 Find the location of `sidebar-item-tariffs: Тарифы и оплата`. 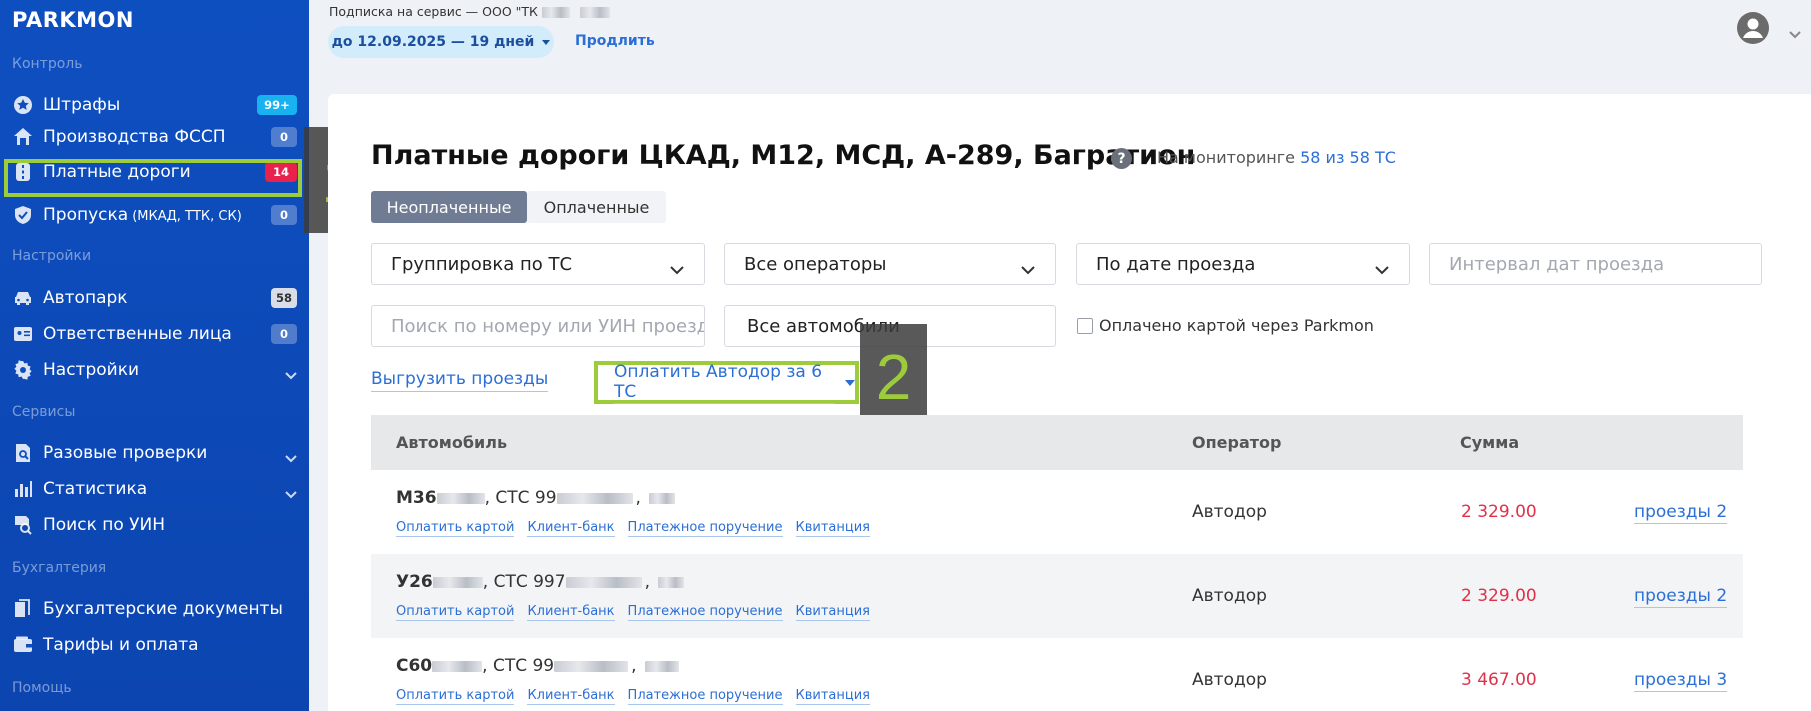

sidebar-item-tariffs: Тарифы и оплата is located at coordinates (154, 645).